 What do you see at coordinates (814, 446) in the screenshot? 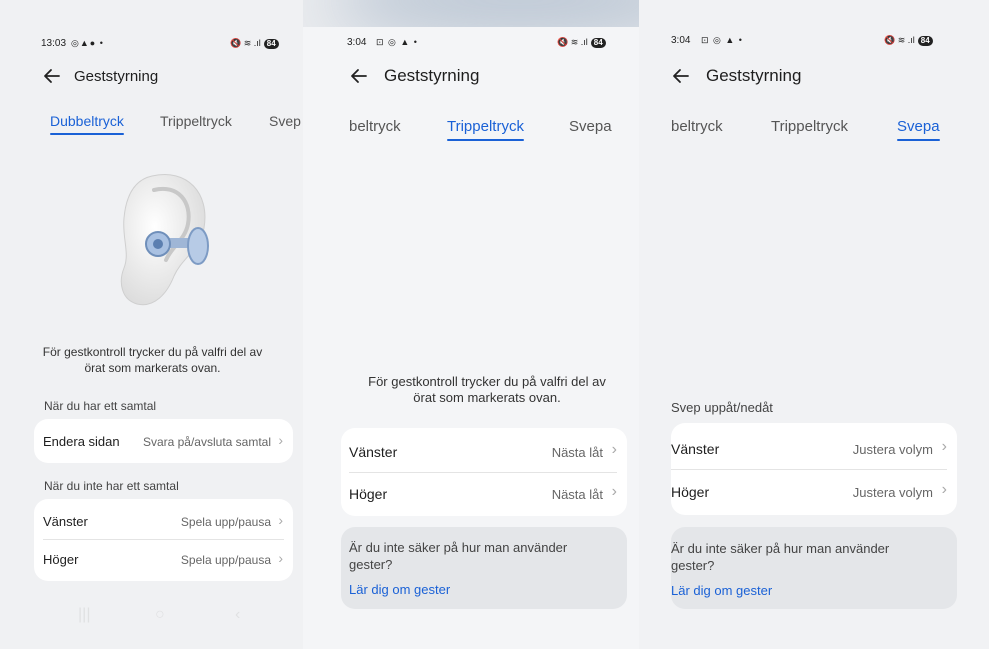
I see `row-left: Vänster Justera volym ›` at bounding box center [814, 446].